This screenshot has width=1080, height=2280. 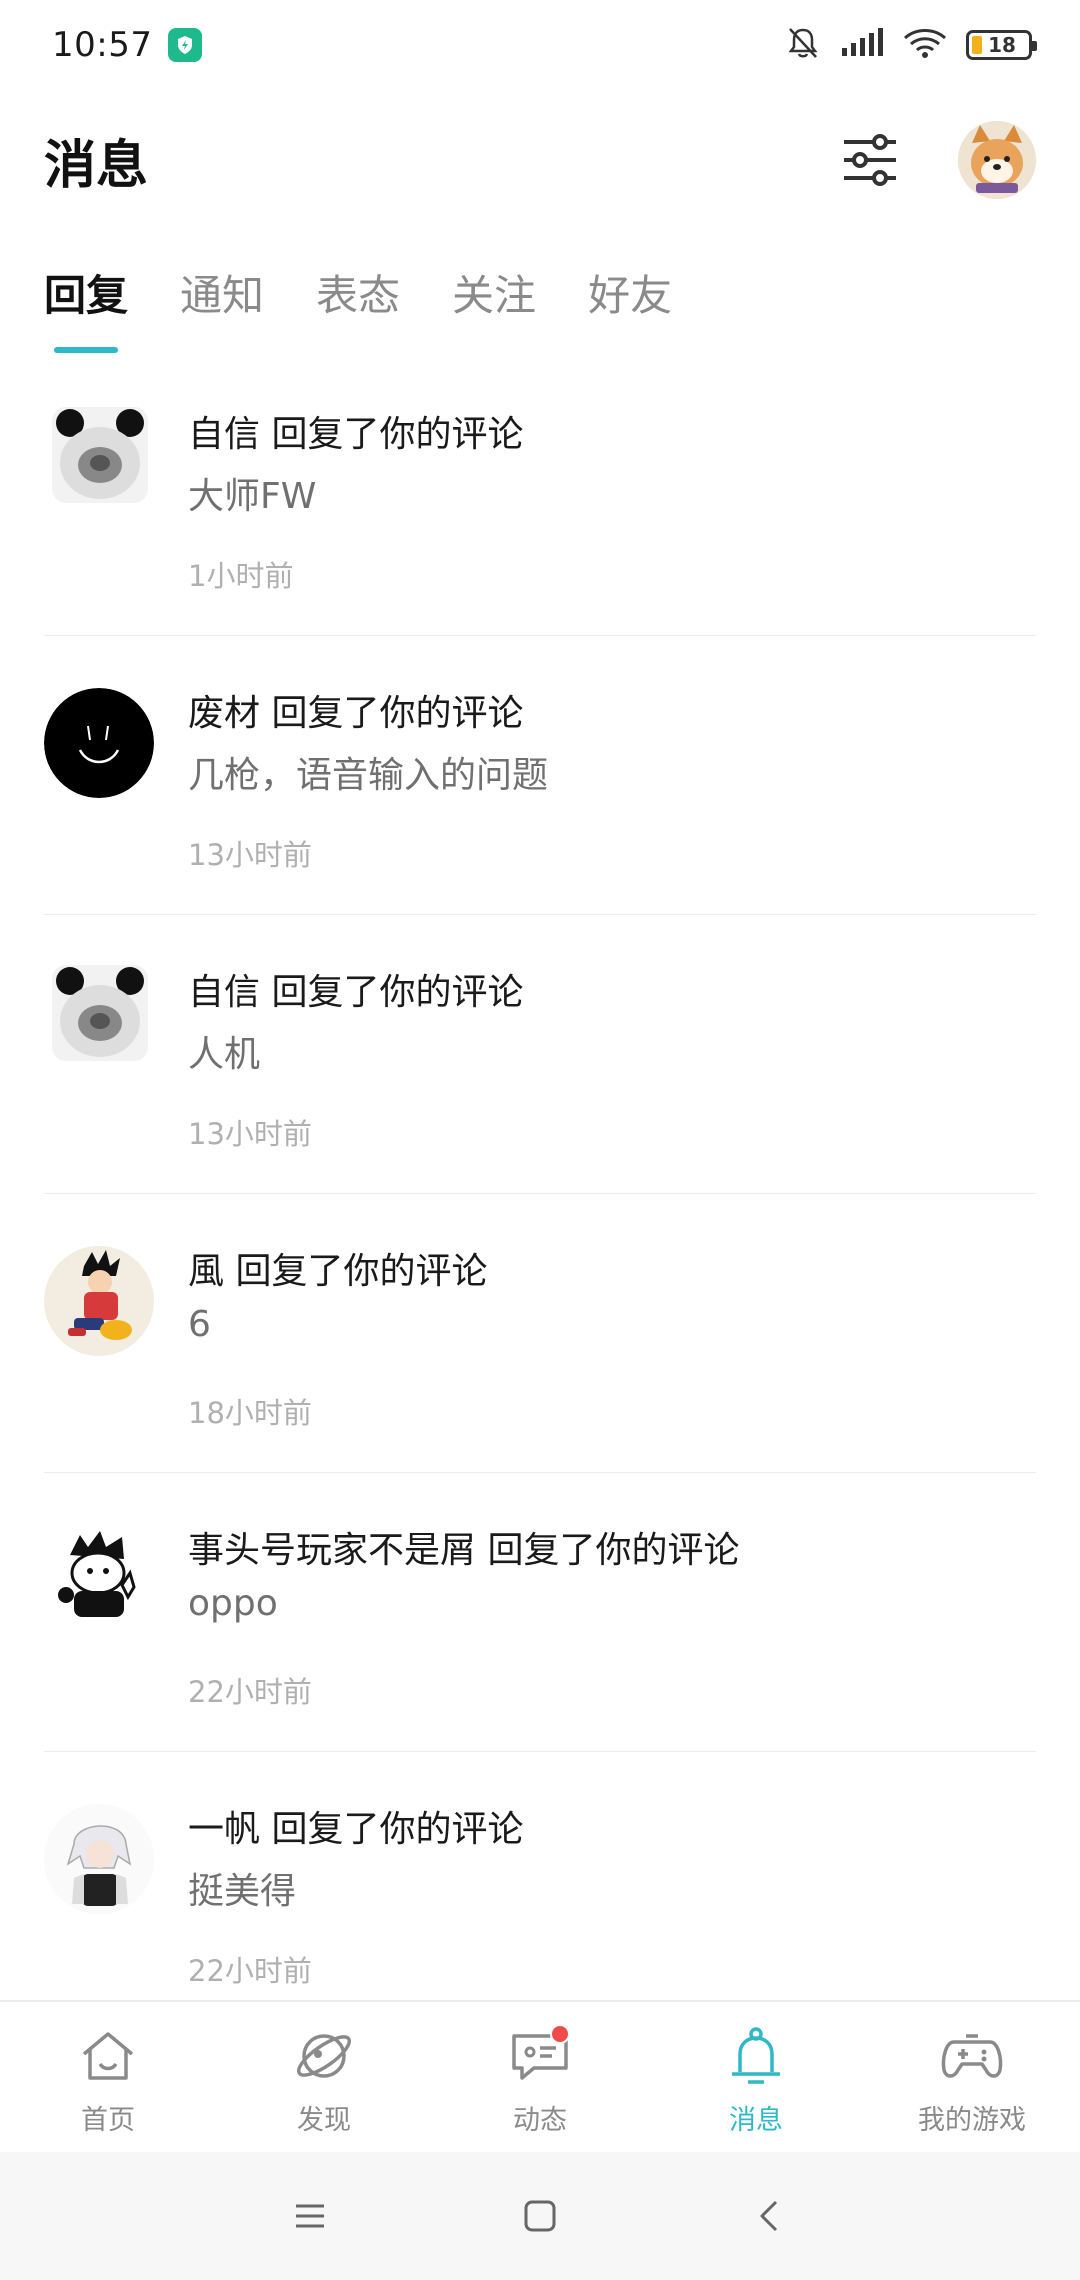 What do you see at coordinates (108, 2056) in the screenshot?
I see `home-icon` at bounding box center [108, 2056].